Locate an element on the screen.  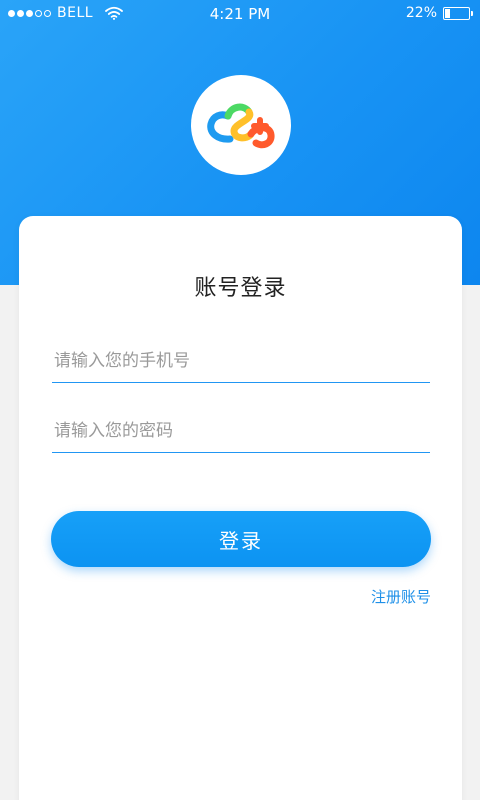
password-input is located at coordinates (241, 431).